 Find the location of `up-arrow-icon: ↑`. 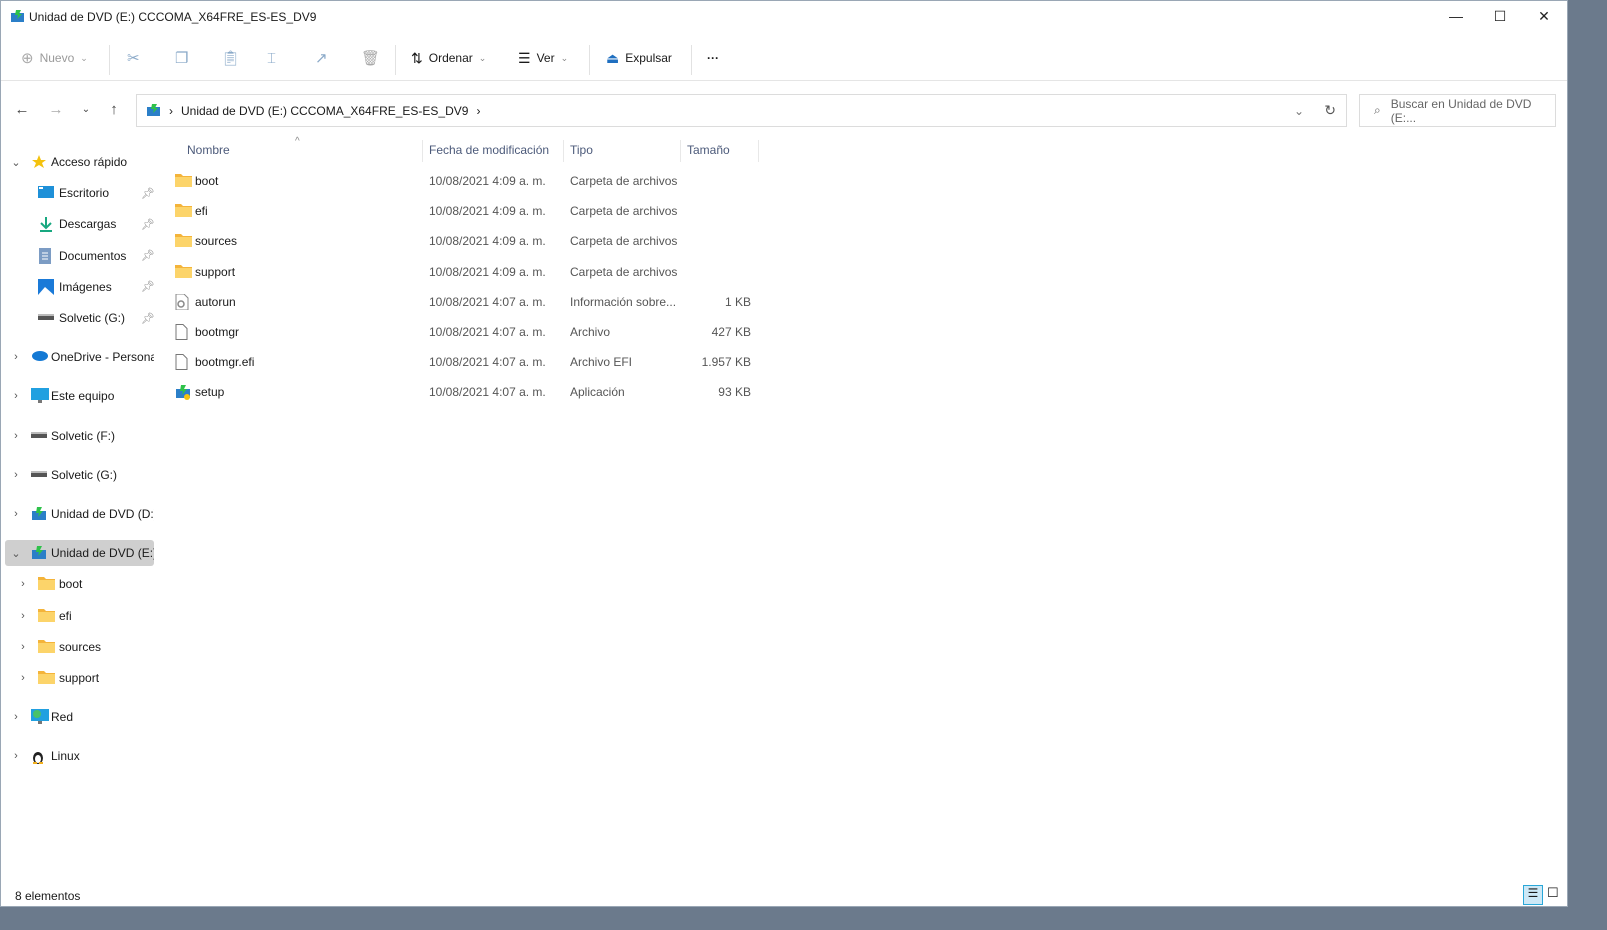

up-arrow-icon: ↑ is located at coordinates (114, 109).